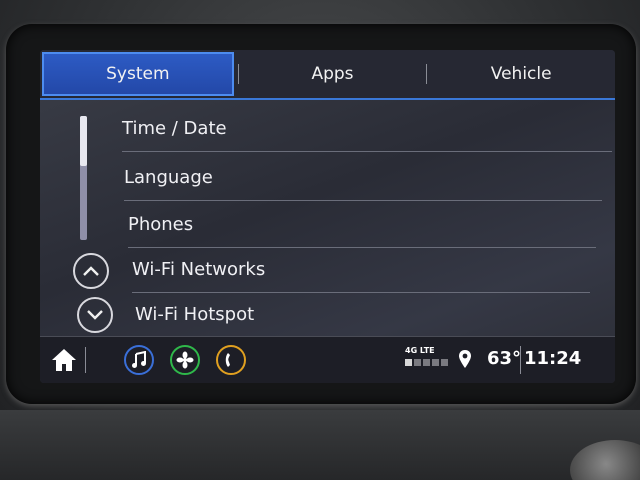 The image size is (640, 480). I want to click on location-pin-icon, so click(465, 359).